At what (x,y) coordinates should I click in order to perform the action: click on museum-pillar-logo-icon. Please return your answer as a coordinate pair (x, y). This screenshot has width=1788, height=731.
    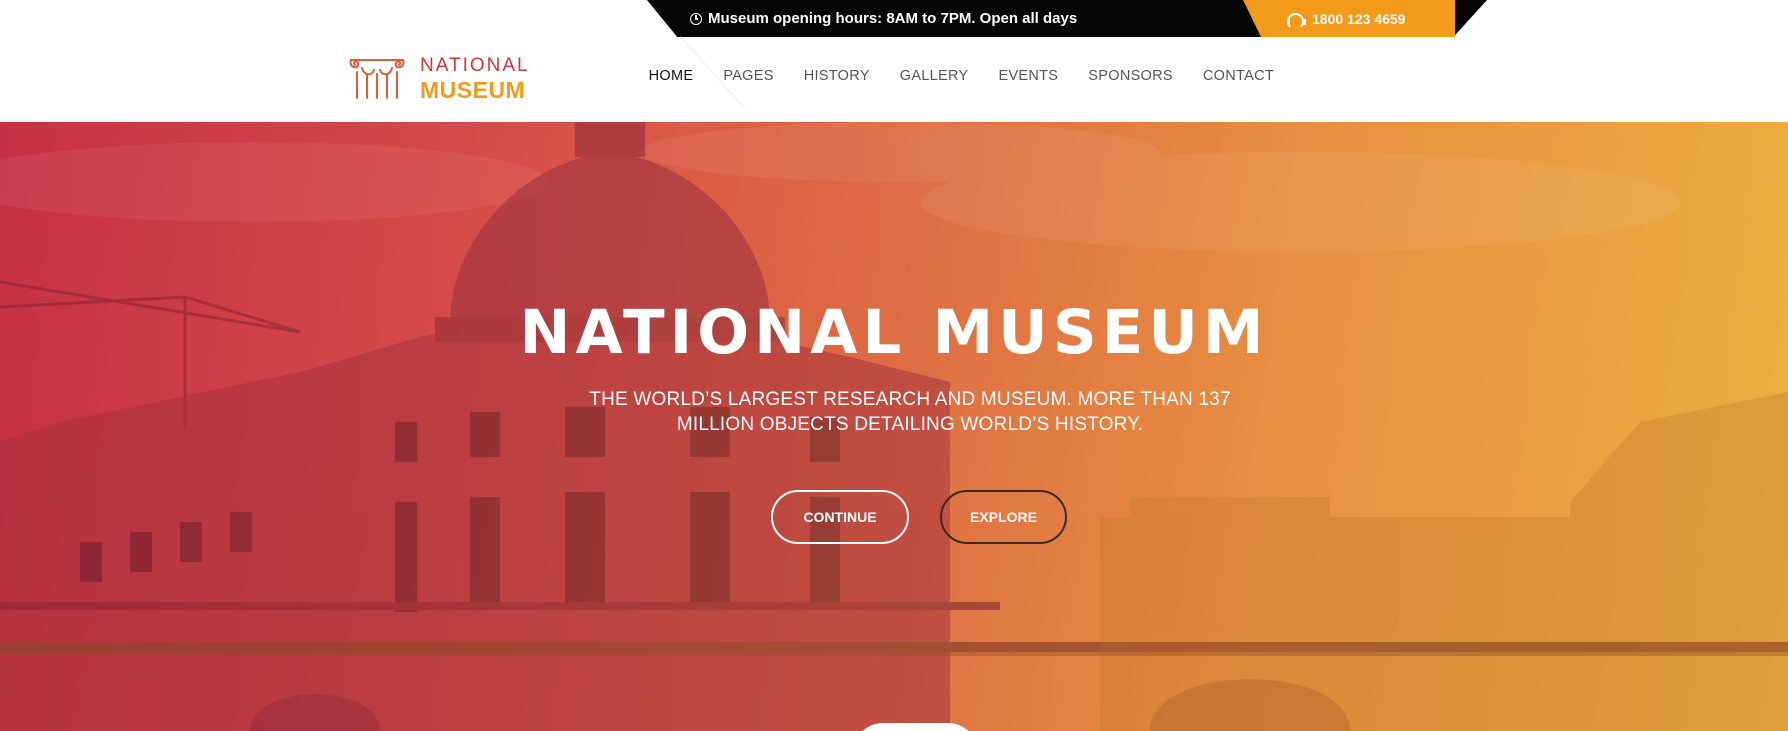
    Looking at the image, I should click on (377, 79).